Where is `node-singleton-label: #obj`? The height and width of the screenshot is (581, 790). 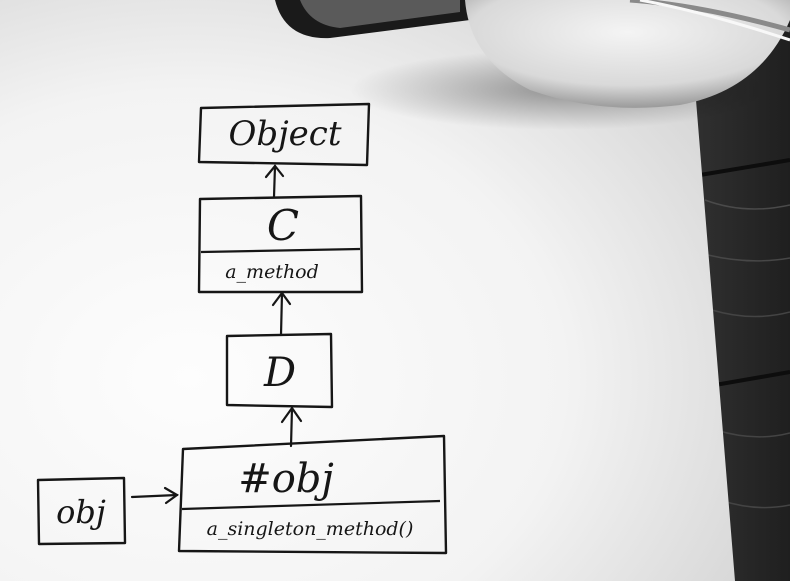 node-singleton-label: #obj is located at coordinates (286, 479).